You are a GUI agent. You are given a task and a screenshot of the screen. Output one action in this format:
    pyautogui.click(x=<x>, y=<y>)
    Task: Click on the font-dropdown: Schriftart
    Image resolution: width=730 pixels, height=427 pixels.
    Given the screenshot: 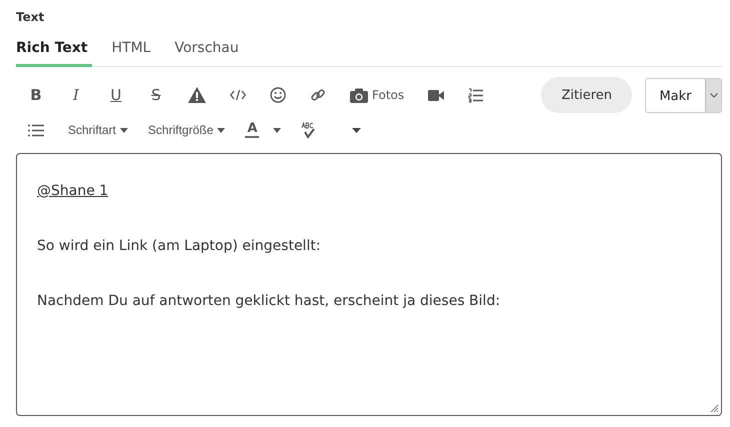 What is the action you would take?
    pyautogui.click(x=98, y=130)
    